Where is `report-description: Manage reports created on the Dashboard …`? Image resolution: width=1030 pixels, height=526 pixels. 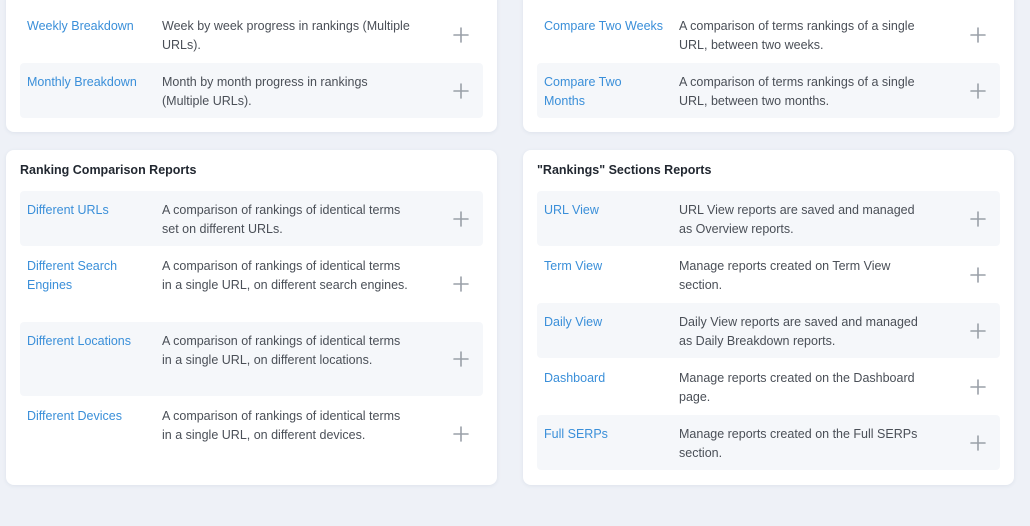 report-description: Manage reports created on the Dashboard … is located at coordinates (797, 387).